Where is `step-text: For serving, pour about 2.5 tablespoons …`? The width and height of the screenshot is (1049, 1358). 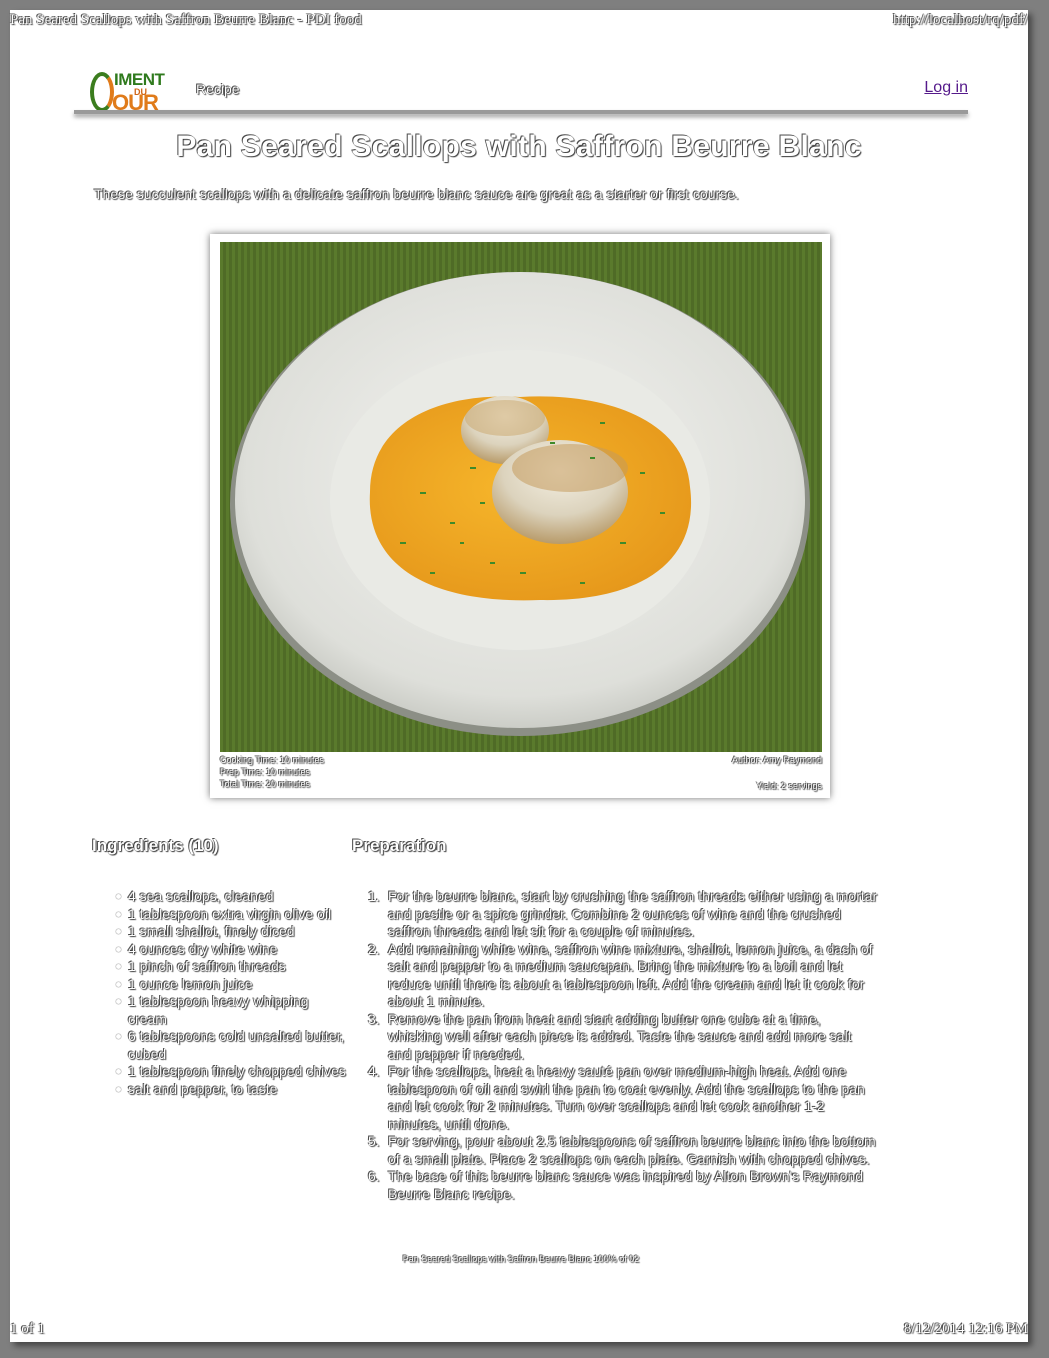 step-text: For serving, pour about 2.5 tablespoons … is located at coordinates (632, 1150).